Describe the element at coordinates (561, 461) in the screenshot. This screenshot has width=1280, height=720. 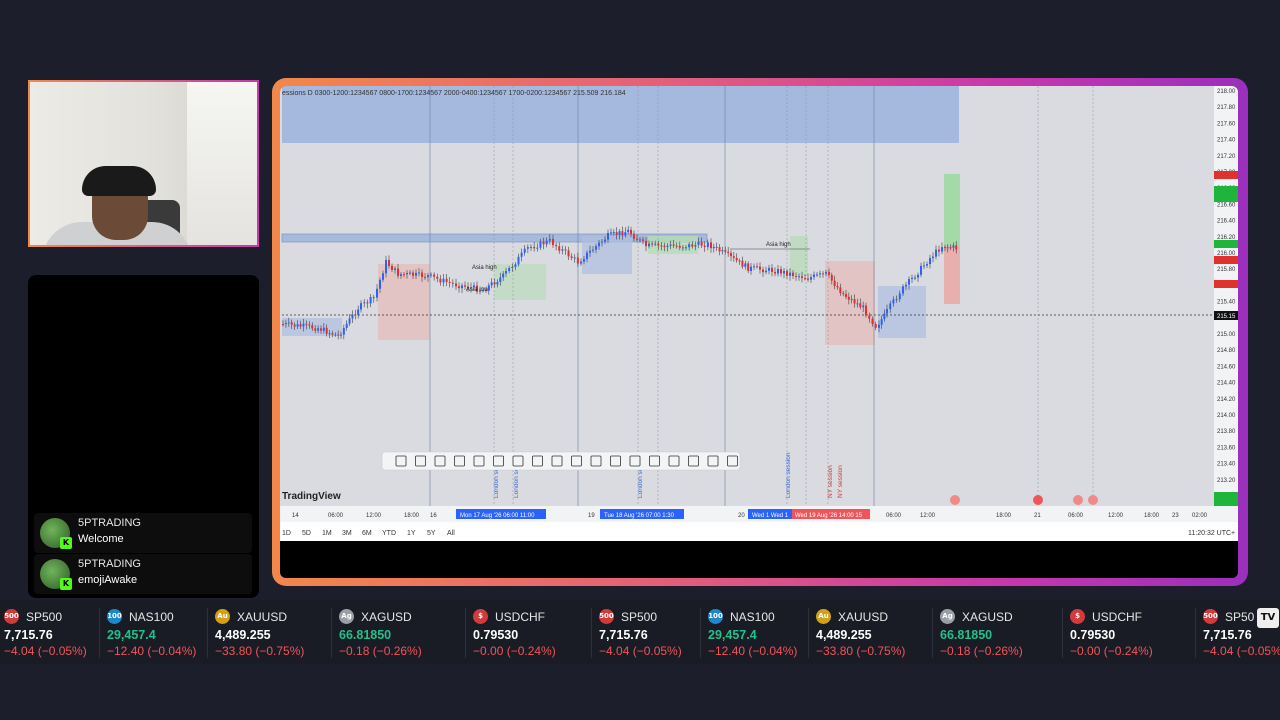
I see `drawing-toolbar` at that location.